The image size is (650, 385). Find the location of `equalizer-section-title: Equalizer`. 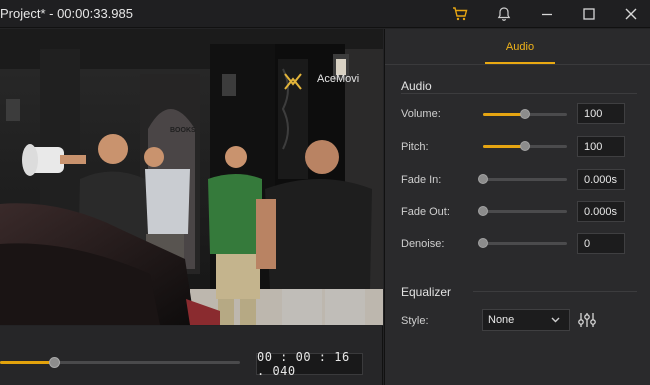

equalizer-section-title: Equalizer is located at coordinates (426, 292).